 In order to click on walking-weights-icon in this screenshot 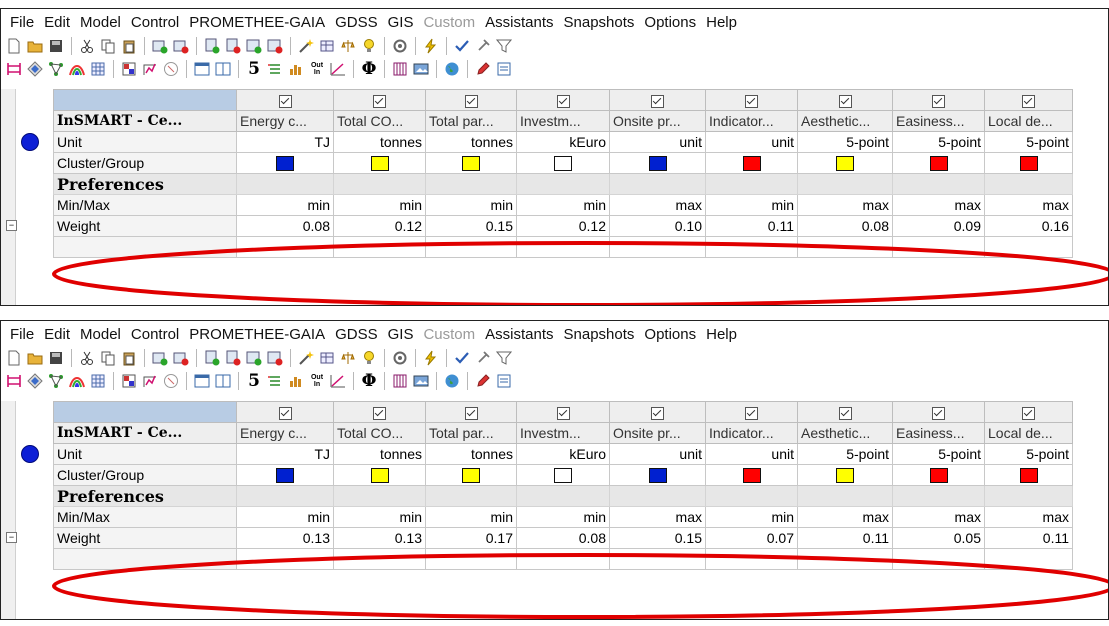, I will do `click(150, 69)`.